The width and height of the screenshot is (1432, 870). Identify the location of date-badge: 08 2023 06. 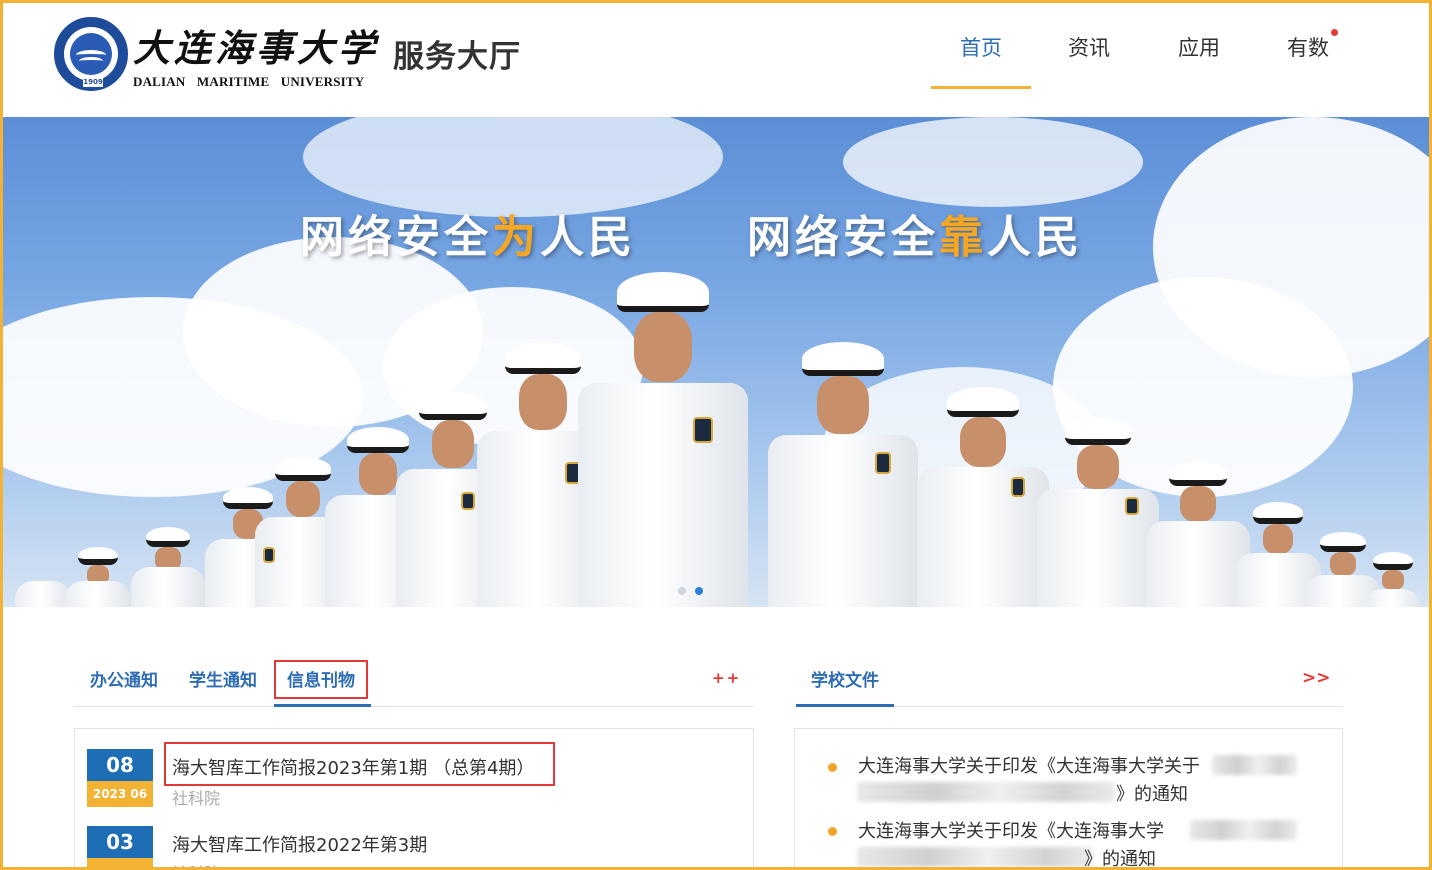
(120, 778).